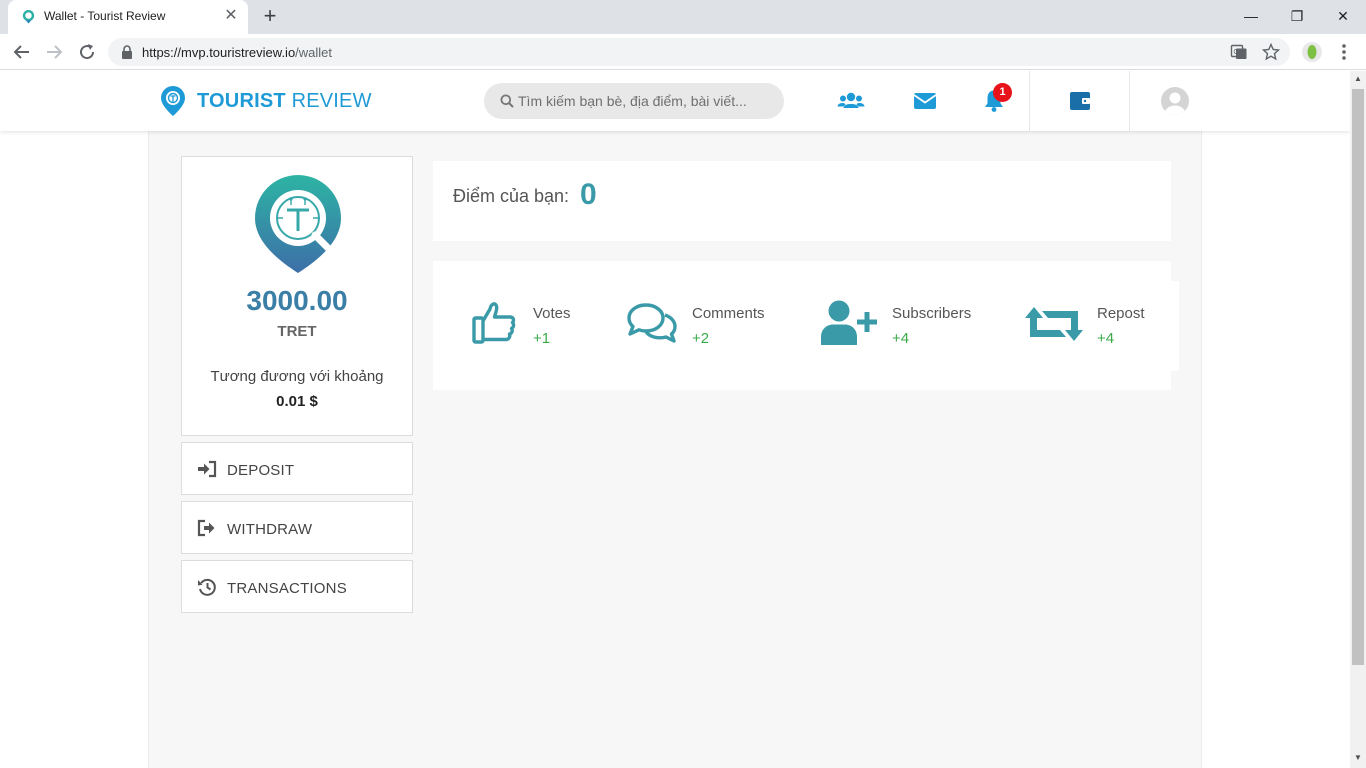  I want to click on reload-icon, so click(87, 52).